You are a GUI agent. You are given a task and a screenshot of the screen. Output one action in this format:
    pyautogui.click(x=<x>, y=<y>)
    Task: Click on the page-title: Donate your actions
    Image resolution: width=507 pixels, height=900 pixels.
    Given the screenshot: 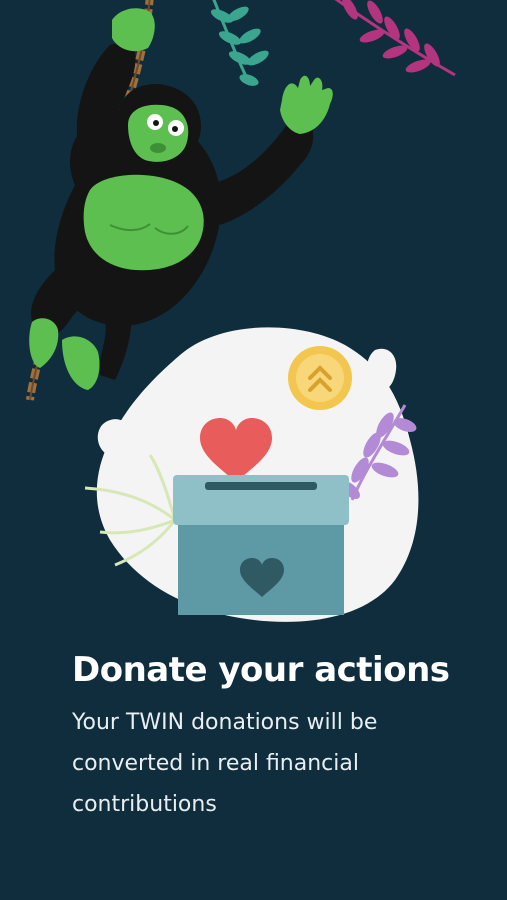 What is the action you would take?
    pyautogui.click(x=261, y=670)
    